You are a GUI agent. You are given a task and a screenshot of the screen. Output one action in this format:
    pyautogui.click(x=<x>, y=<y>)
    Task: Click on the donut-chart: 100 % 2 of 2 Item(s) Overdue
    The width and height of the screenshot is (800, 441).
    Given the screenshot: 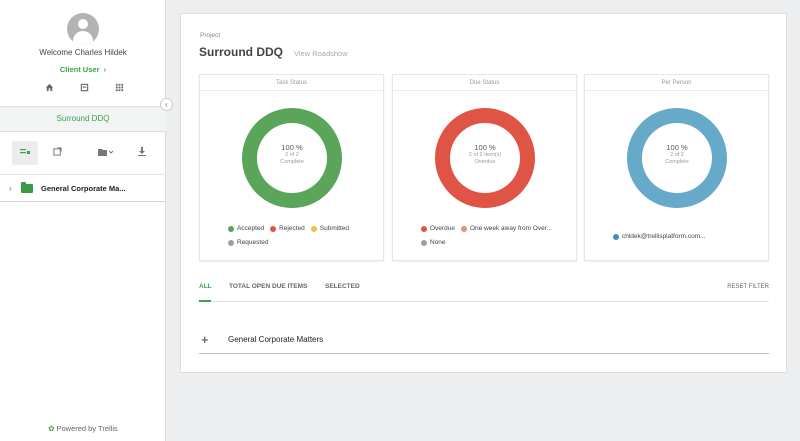 What is the action you would take?
    pyautogui.click(x=485, y=158)
    